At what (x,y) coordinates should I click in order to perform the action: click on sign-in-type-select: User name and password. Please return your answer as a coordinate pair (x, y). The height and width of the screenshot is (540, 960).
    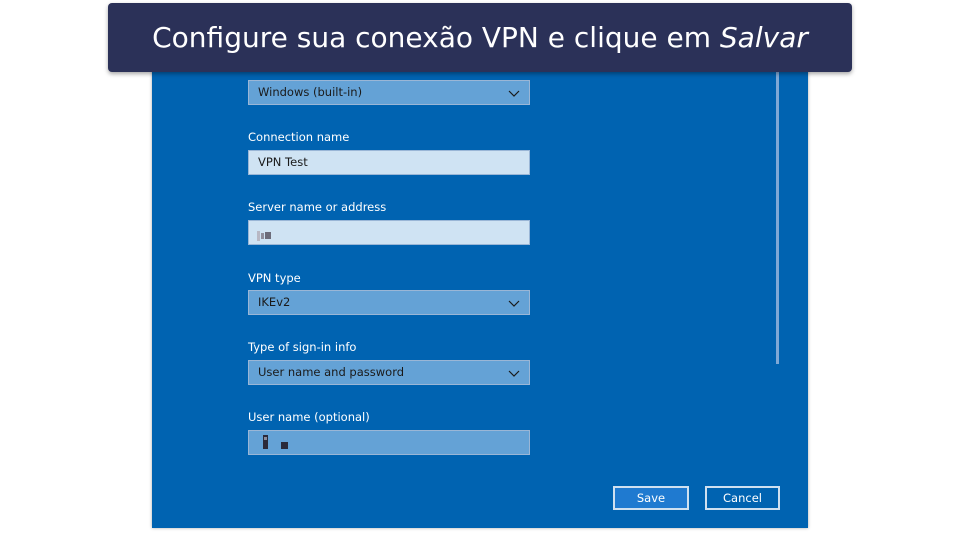
    Looking at the image, I should click on (389, 372).